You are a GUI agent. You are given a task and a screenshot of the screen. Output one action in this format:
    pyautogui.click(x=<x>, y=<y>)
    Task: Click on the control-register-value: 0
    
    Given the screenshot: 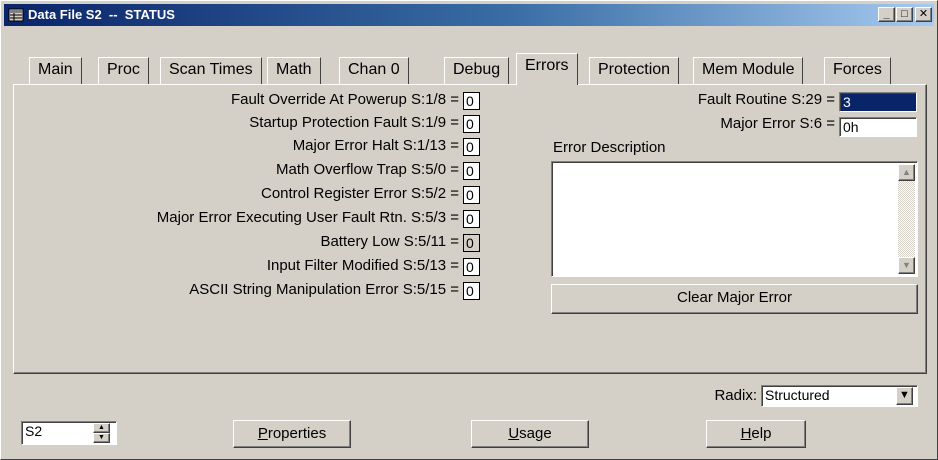 What is the action you would take?
    pyautogui.click(x=471, y=195)
    